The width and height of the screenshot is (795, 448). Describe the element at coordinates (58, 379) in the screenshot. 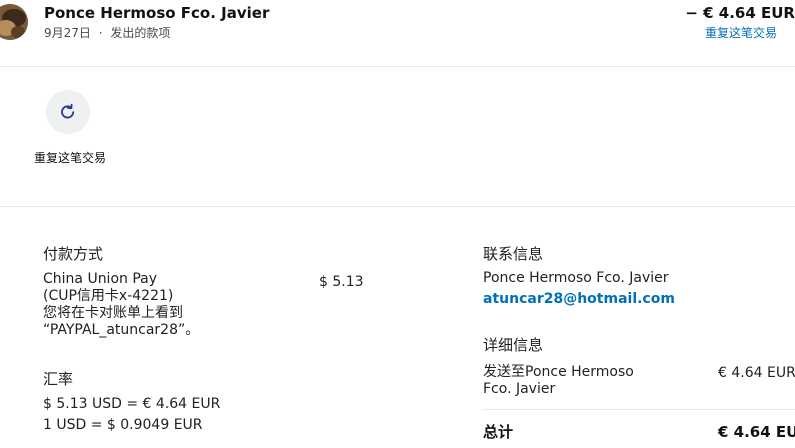

I see `exchange-rate-title: 汇率` at that location.